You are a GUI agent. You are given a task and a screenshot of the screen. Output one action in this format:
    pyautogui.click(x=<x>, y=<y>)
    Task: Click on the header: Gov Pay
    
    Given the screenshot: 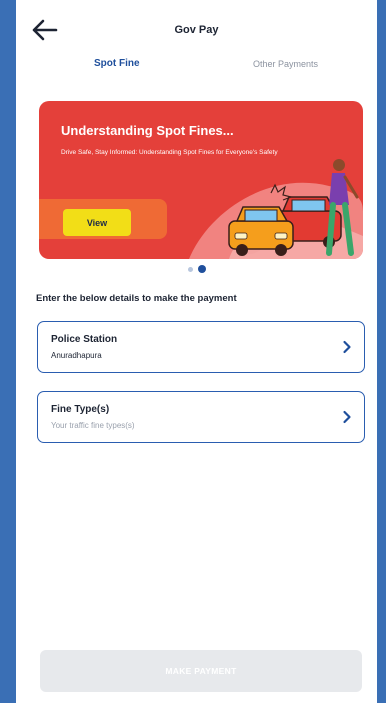 What is the action you would take?
    pyautogui.click(x=196, y=28)
    